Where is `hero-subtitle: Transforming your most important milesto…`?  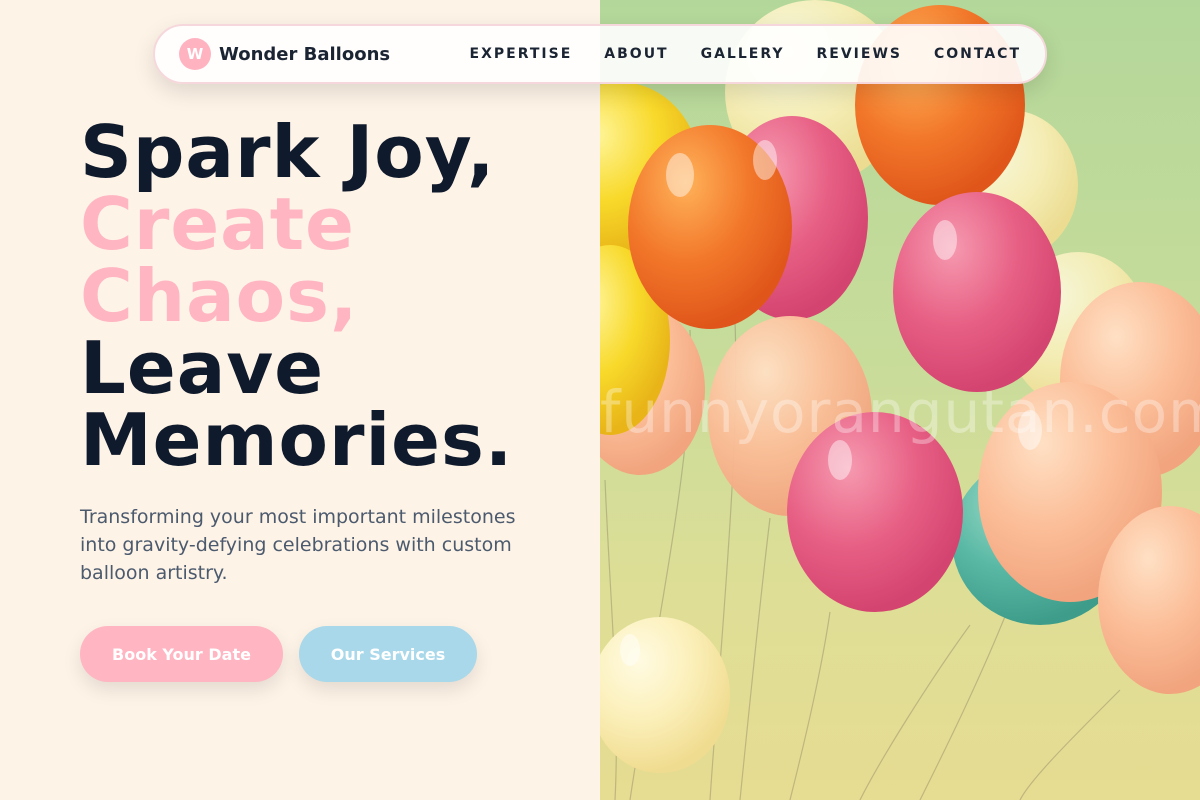
hero-subtitle: Transforming your most important milesto… is located at coordinates (298, 545).